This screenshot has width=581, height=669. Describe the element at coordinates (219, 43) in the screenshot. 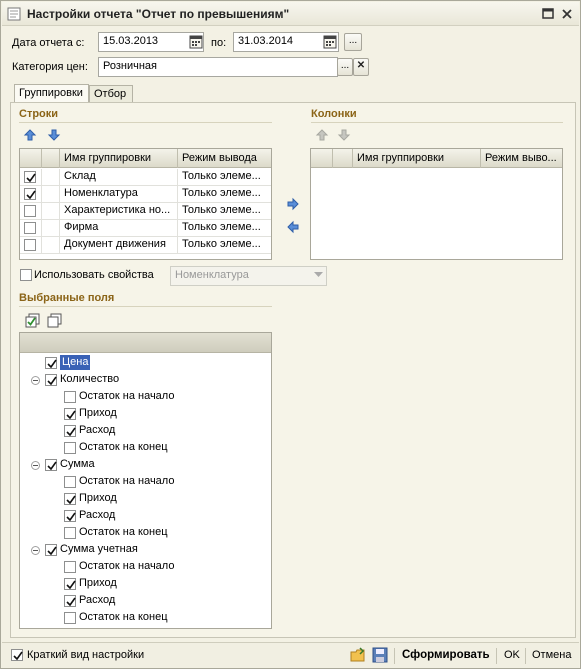

I see `date-to-label: по:` at that location.